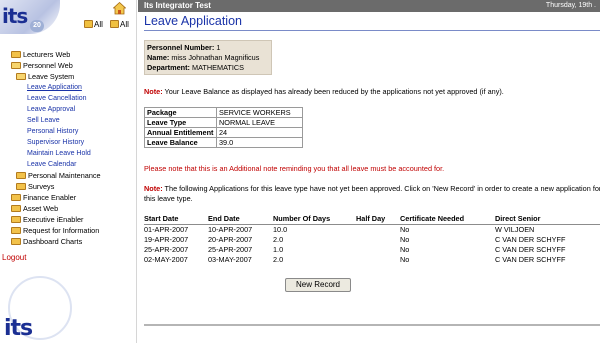 Image resolution: width=600 pixels, height=343 pixels. I want to click on bottom-divider, so click(372, 325).